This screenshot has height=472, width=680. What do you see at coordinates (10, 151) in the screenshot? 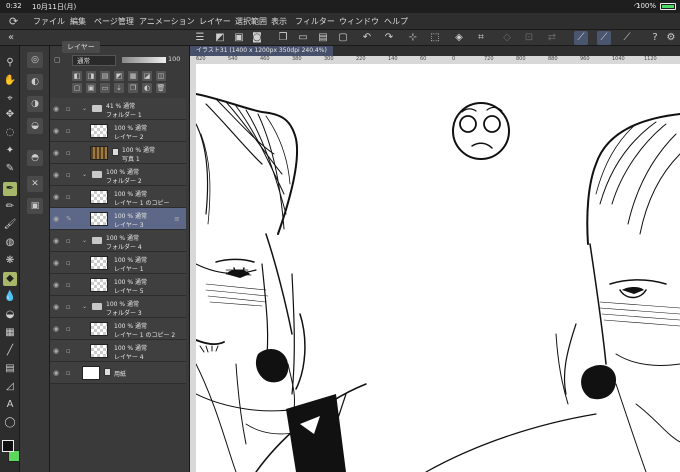
I see `magic-wand-icon: ✦` at bounding box center [10, 151].